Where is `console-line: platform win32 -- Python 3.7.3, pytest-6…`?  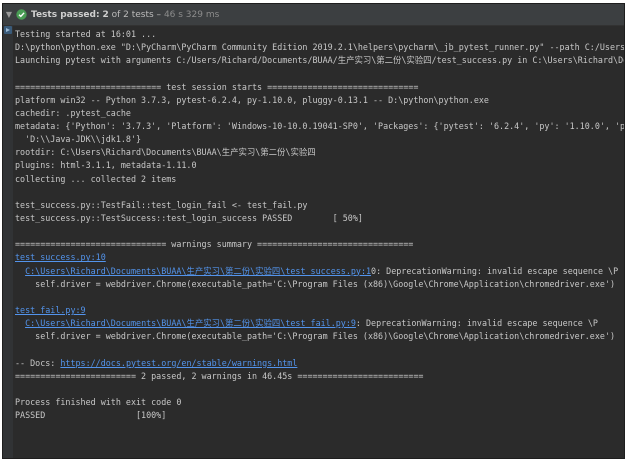
console-line: platform win32 -- Python 3.7.3, pytest-6… is located at coordinates (252, 99).